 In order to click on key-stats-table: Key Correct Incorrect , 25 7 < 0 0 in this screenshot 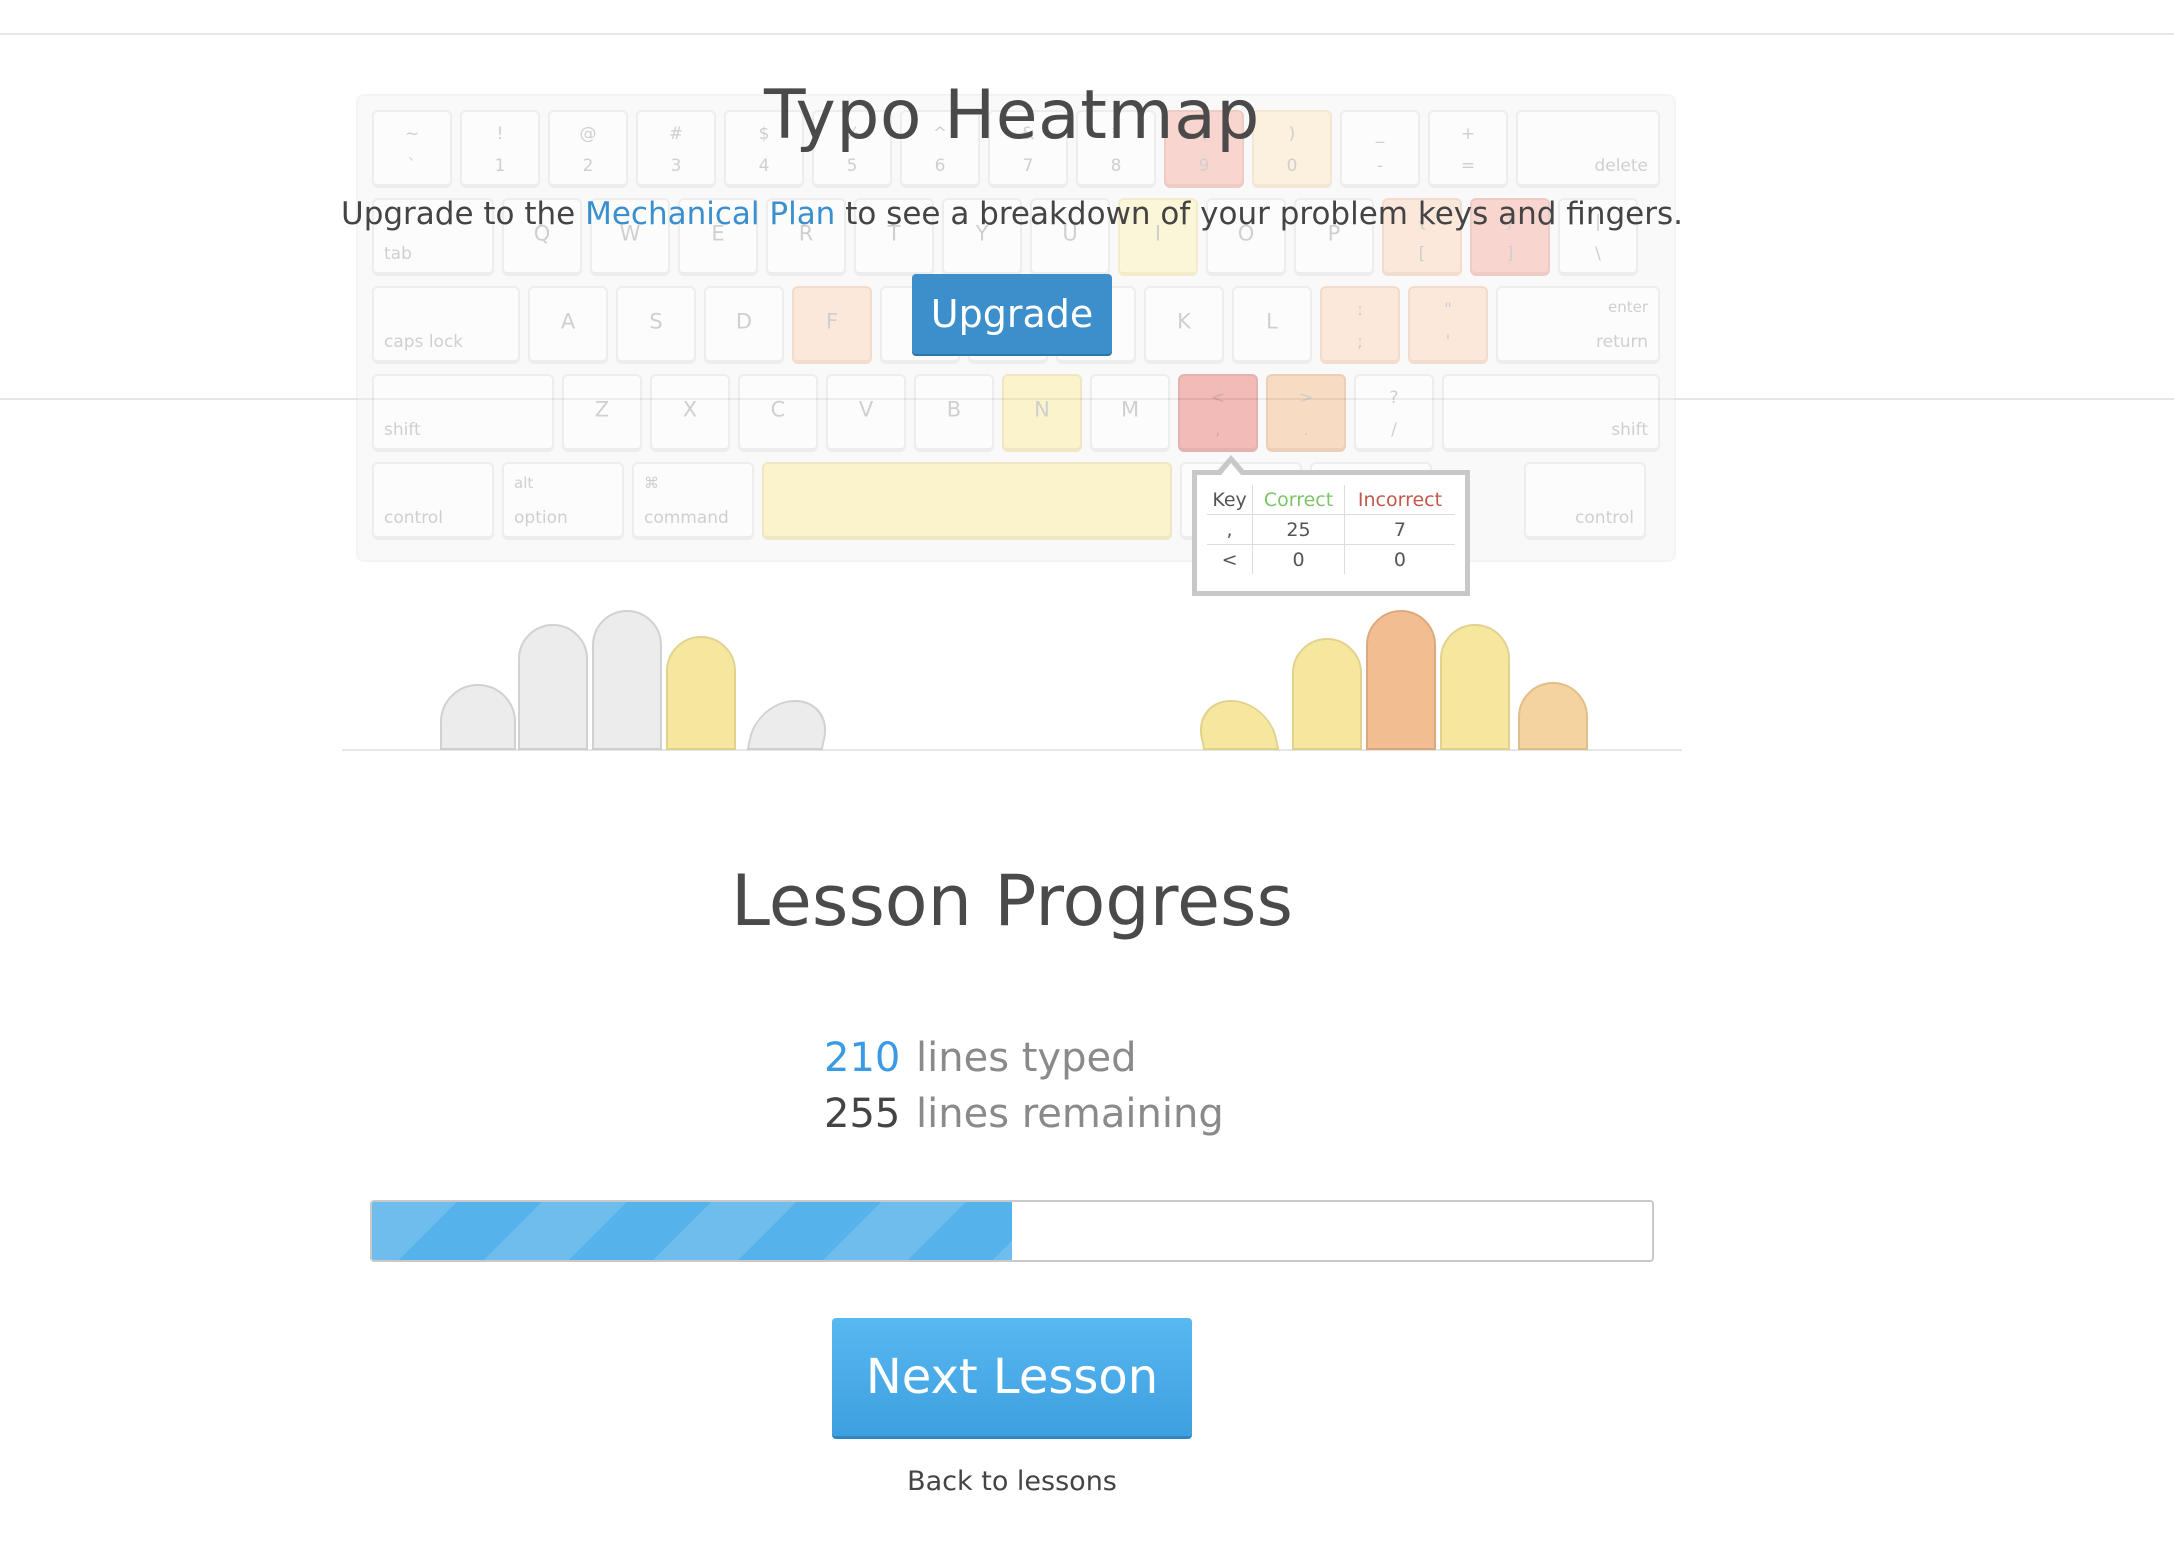, I will do `click(1331, 529)`.